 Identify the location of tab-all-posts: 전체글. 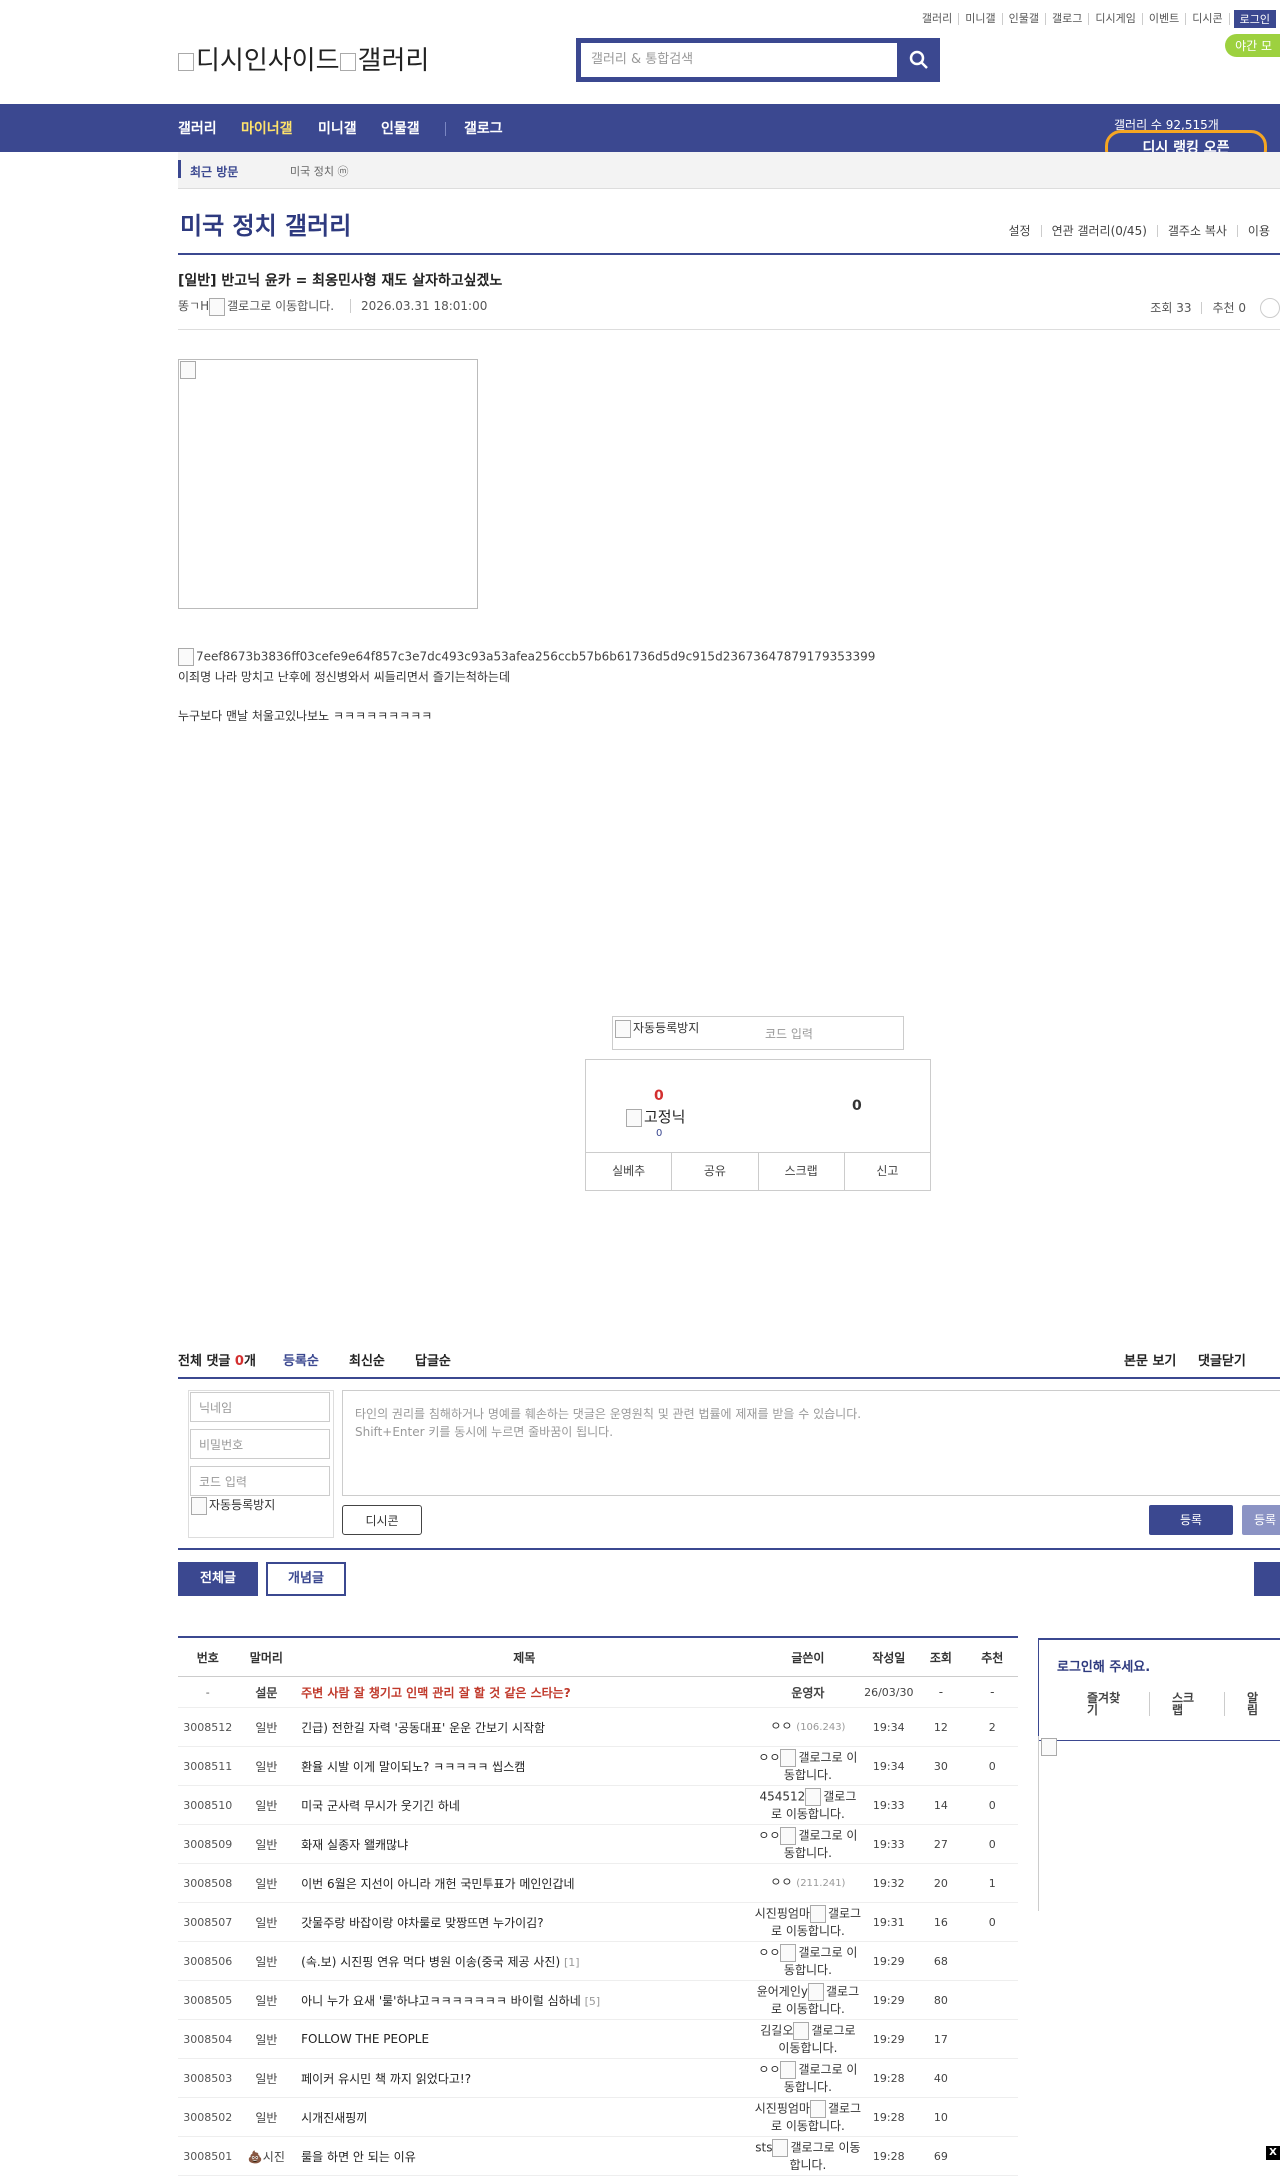
(218, 1579).